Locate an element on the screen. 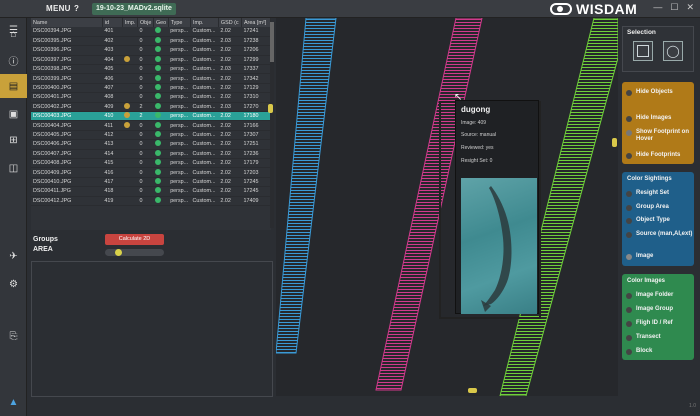  color-by-group-area: Group Area is located at coordinates (647, 207).